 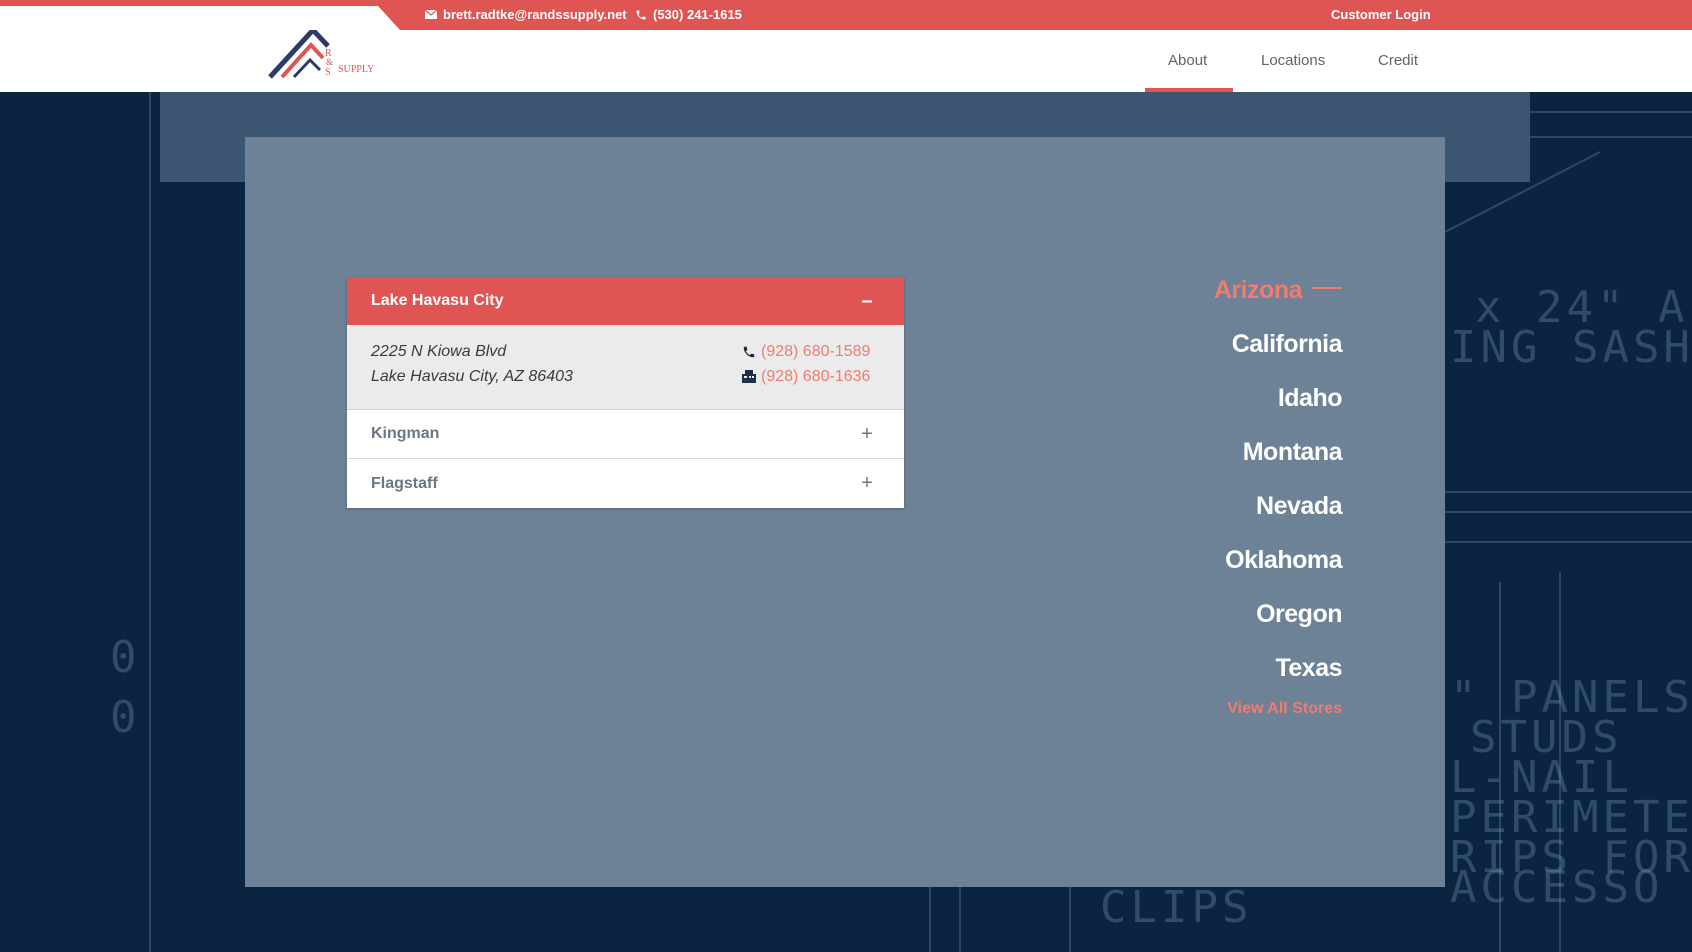 What do you see at coordinates (535, 14) in the screenshot?
I see `topbar-email-text: brett.radtke@randssupply.net` at bounding box center [535, 14].